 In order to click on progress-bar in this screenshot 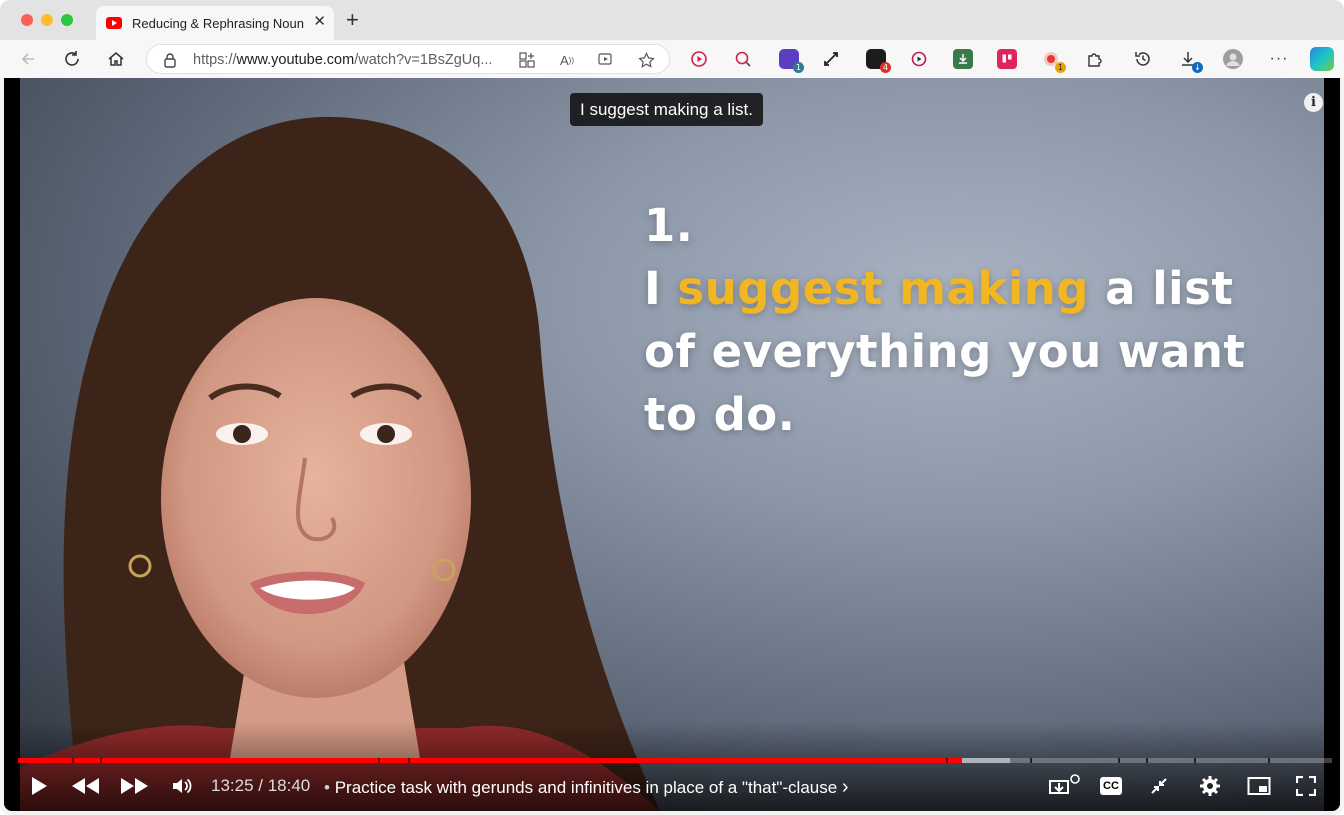, I will do `click(675, 760)`.